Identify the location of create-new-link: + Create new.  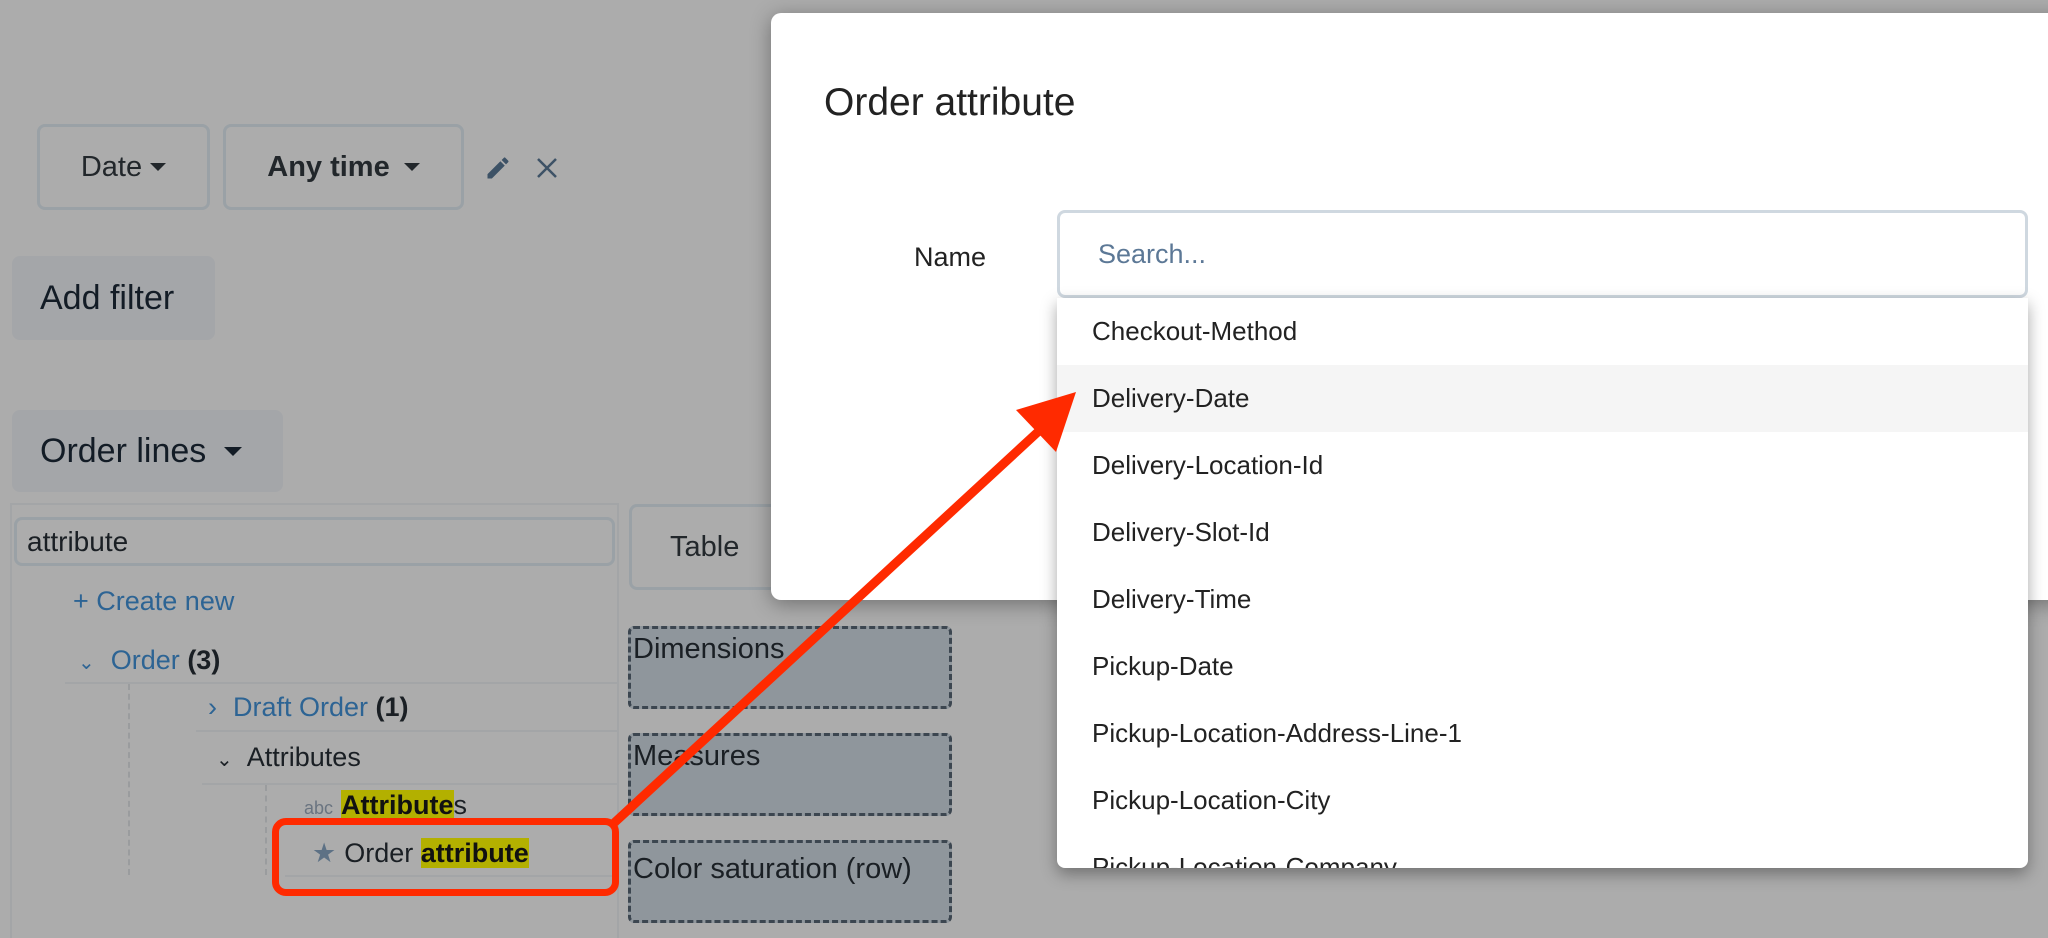
(153, 601).